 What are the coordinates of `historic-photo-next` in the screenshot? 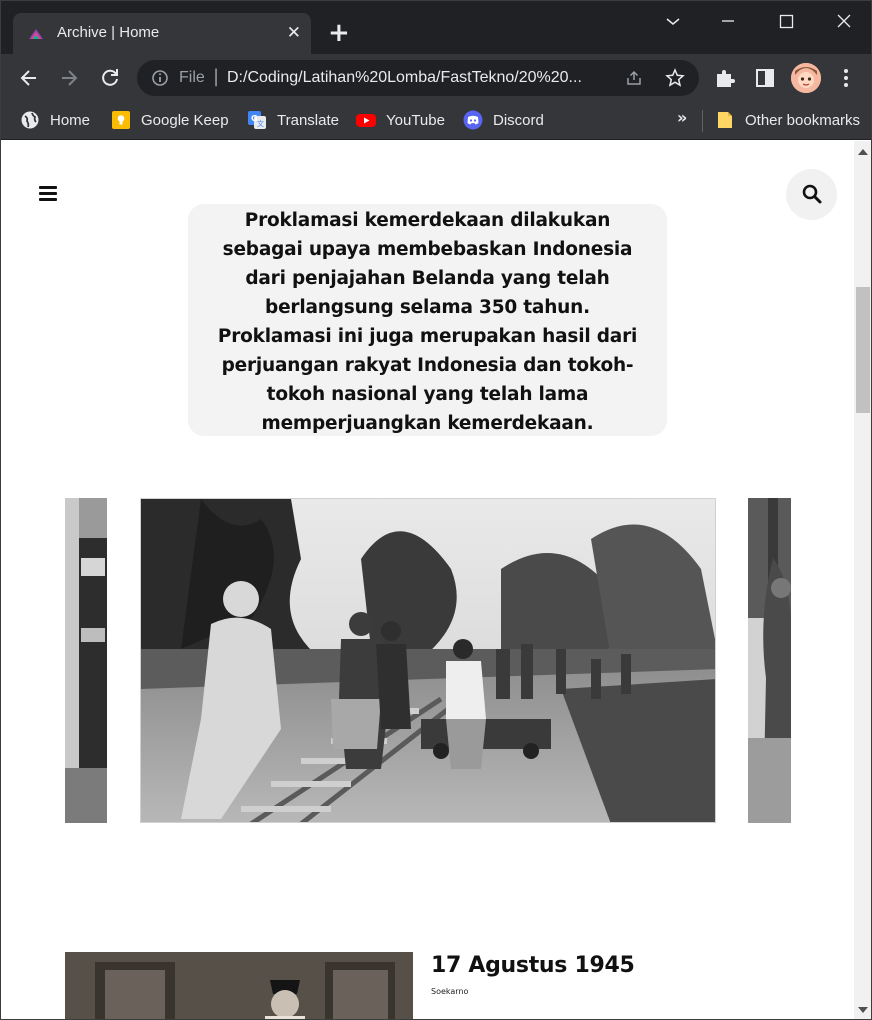 It's located at (769, 660).